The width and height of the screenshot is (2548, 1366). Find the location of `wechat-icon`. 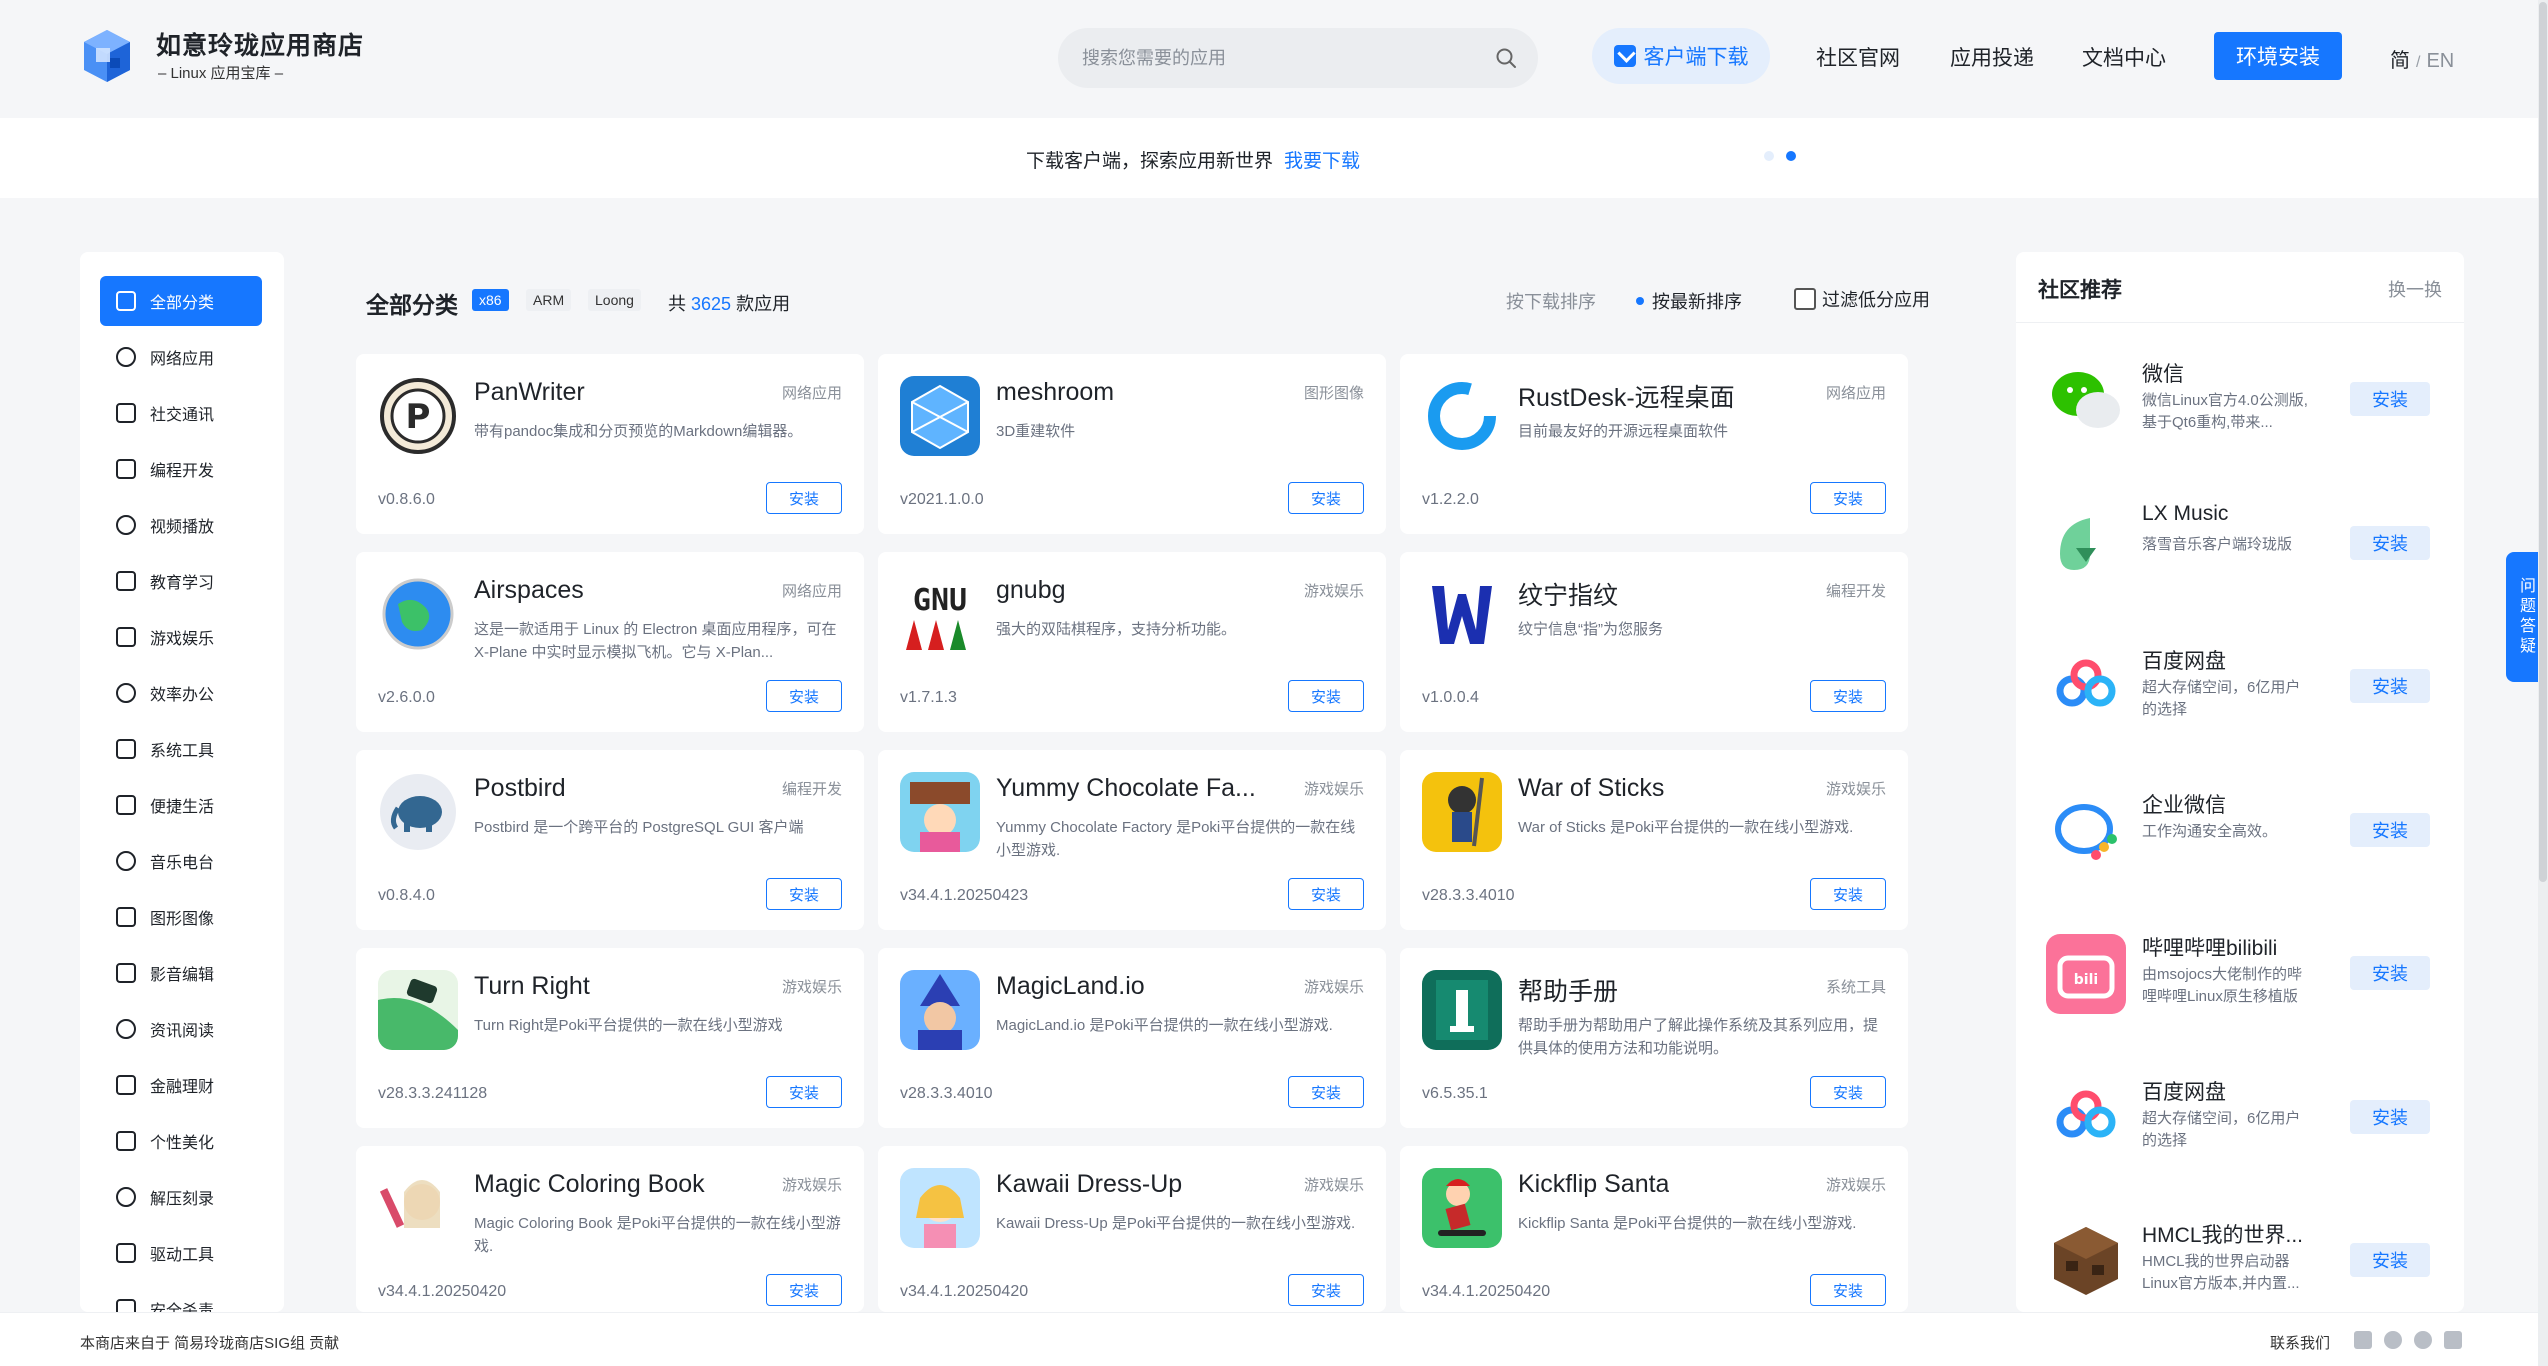

wechat-icon is located at coordinates (2423, 1340).